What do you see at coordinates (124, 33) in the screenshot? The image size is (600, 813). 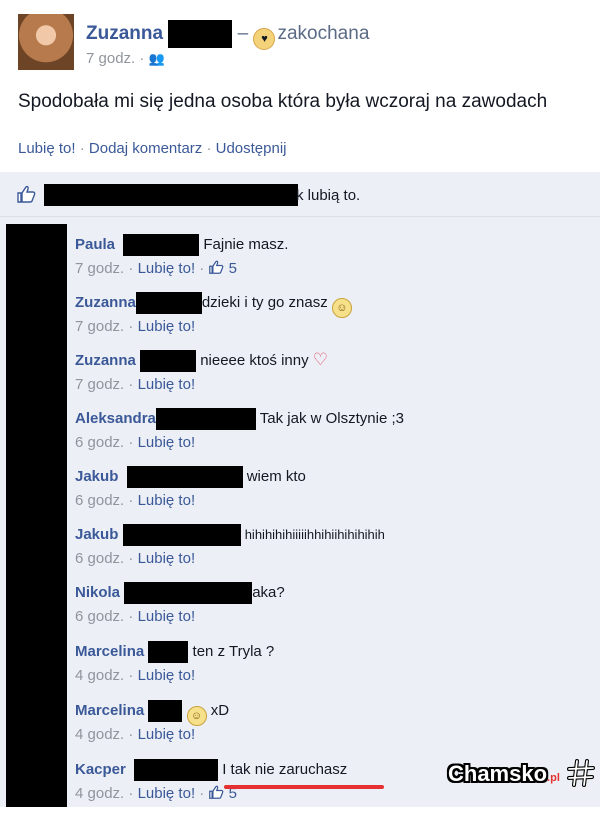 I see `post-author-name: Zuzanna` at bounding box center [124, 33].